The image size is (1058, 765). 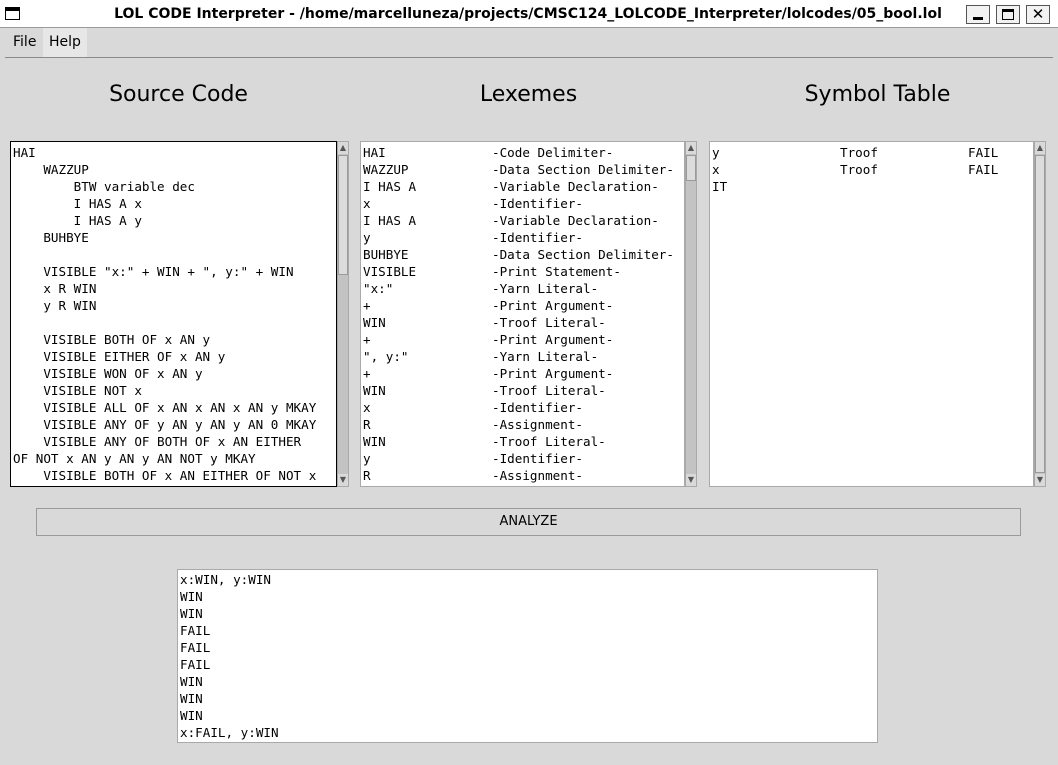 What do you see at coordinates (859, 152) in the screenshot?
I see `symbol-type: Troof` at bounding box center [859, 152].